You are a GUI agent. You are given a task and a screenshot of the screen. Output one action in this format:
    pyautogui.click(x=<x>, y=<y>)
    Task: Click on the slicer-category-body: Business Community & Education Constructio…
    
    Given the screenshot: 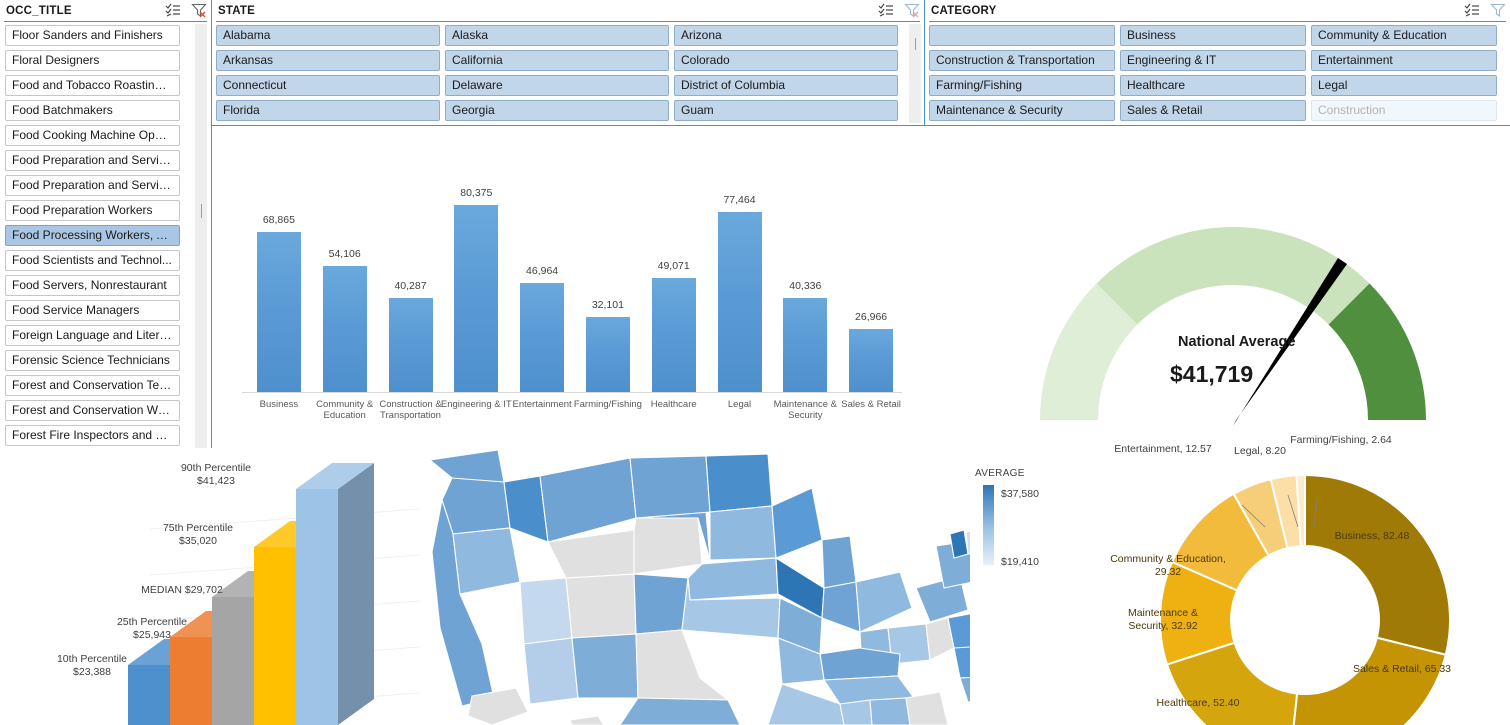 What is the action you would take?
    pyautogui.click(x=1217, y=74)
    